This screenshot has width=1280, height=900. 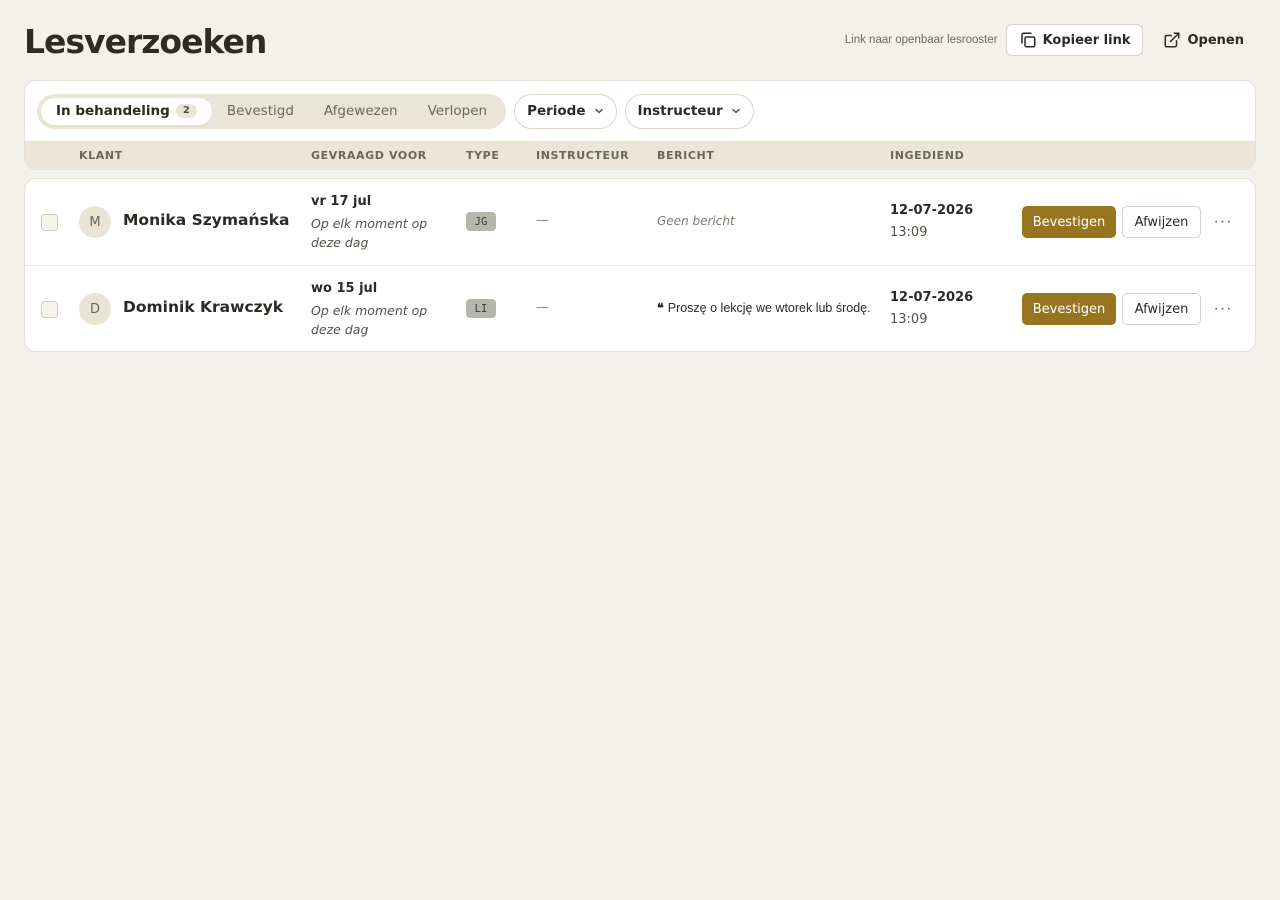 What do you see at coordinates (369, 155) in the screenshot?
I see `column-header-requested-for: GEVRAAGD VOOR` at bounding box center [369, 155].